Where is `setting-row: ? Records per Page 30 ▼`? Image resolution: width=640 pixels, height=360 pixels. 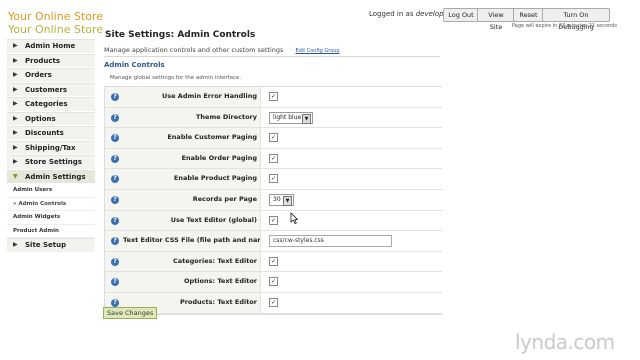
setting-row: ? Records per Page 30 ▼ is located at coordinates (273, 200).